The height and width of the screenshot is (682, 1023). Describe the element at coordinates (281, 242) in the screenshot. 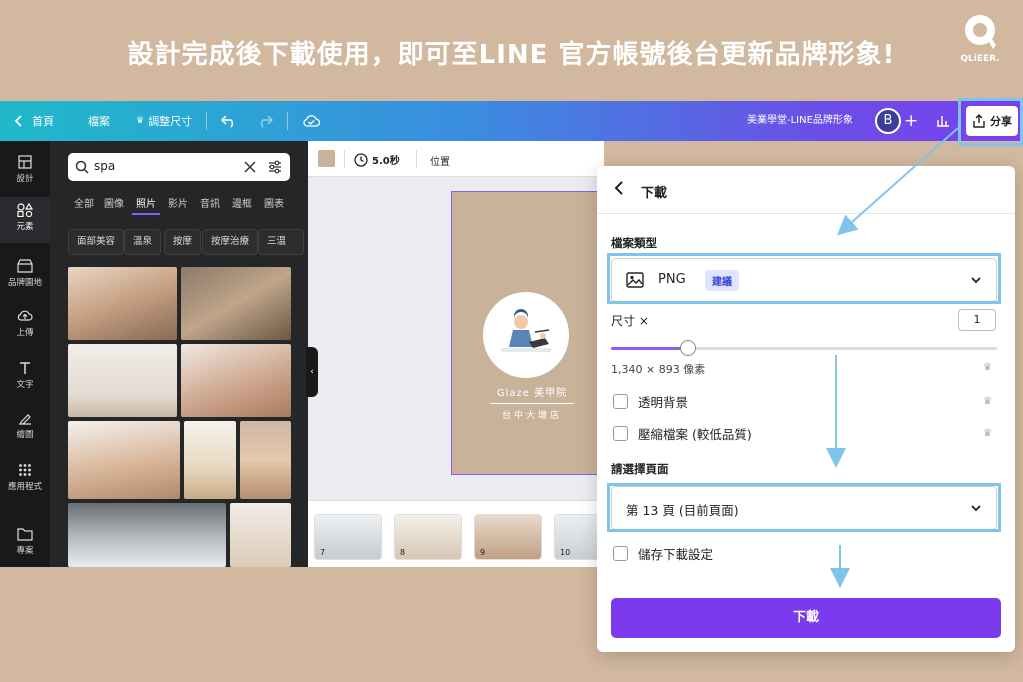

I see `chip-more: 三温` at that location.